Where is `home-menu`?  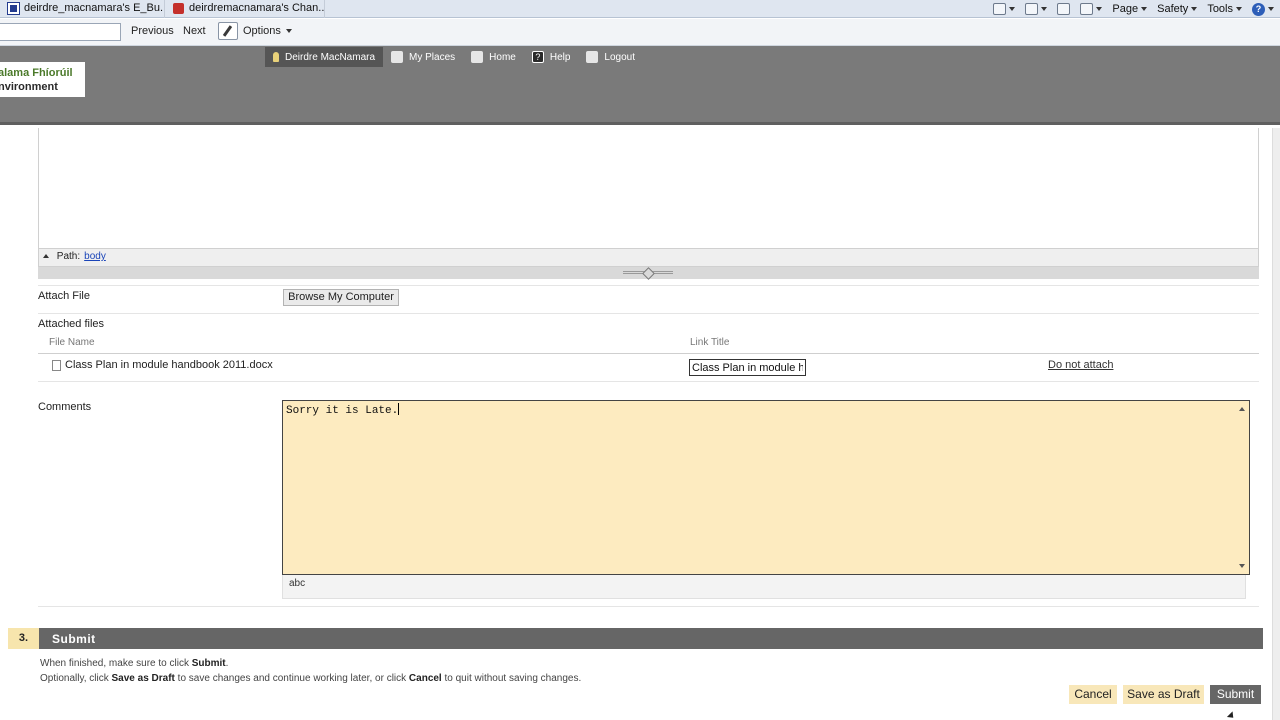
home-menu is located at coordinates (1004, 9).